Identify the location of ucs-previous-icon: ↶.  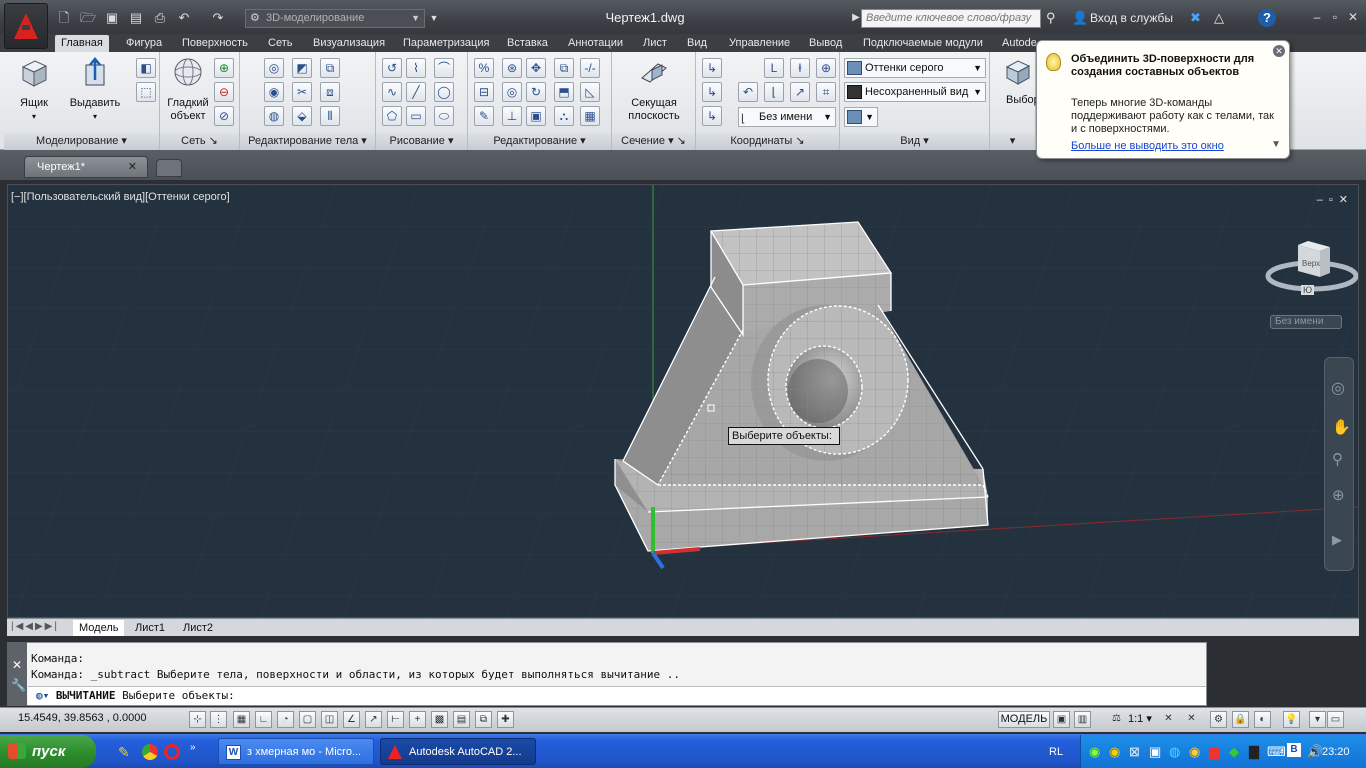
(748, 92).